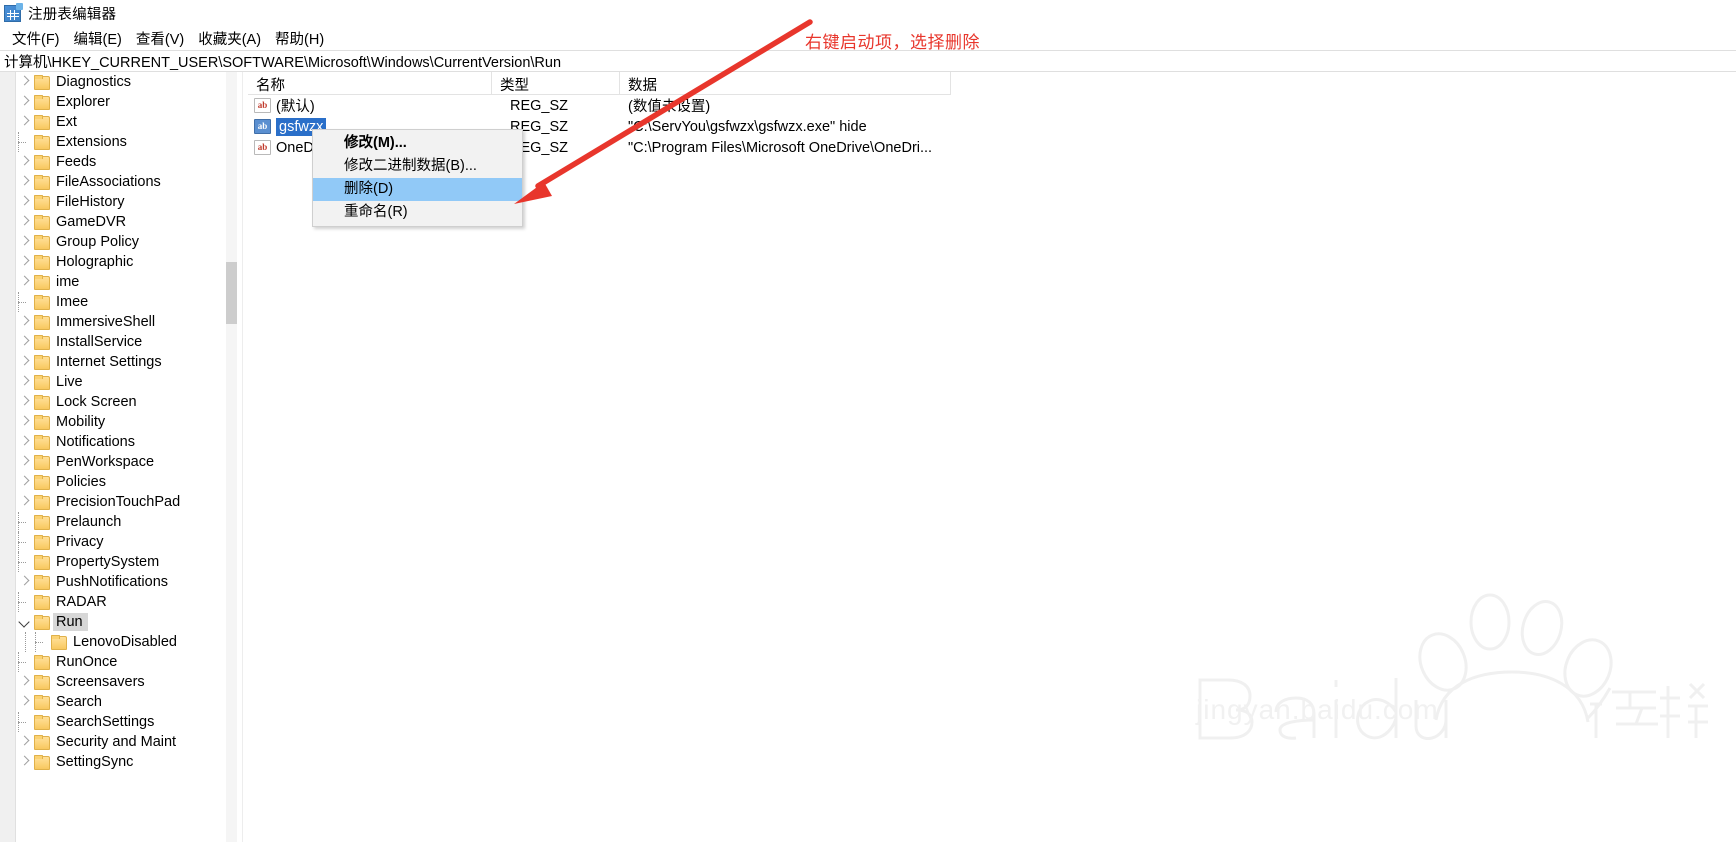  I want to click on tree-item-label: RunOnce, so click(87, 662).